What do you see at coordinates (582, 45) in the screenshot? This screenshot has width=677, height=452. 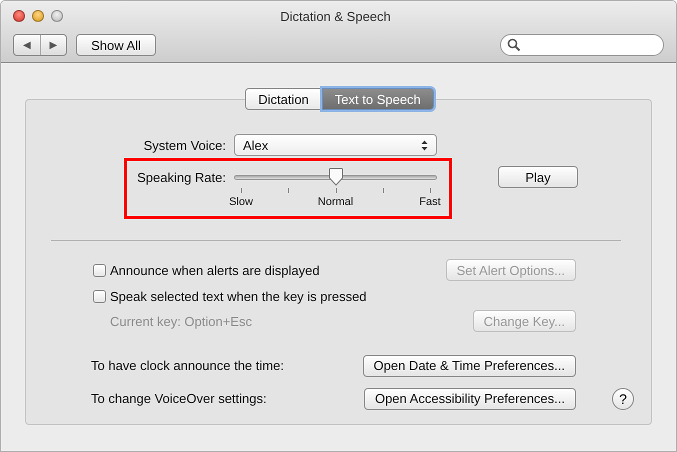 I see `search-field` at bounding box center [582, 45].